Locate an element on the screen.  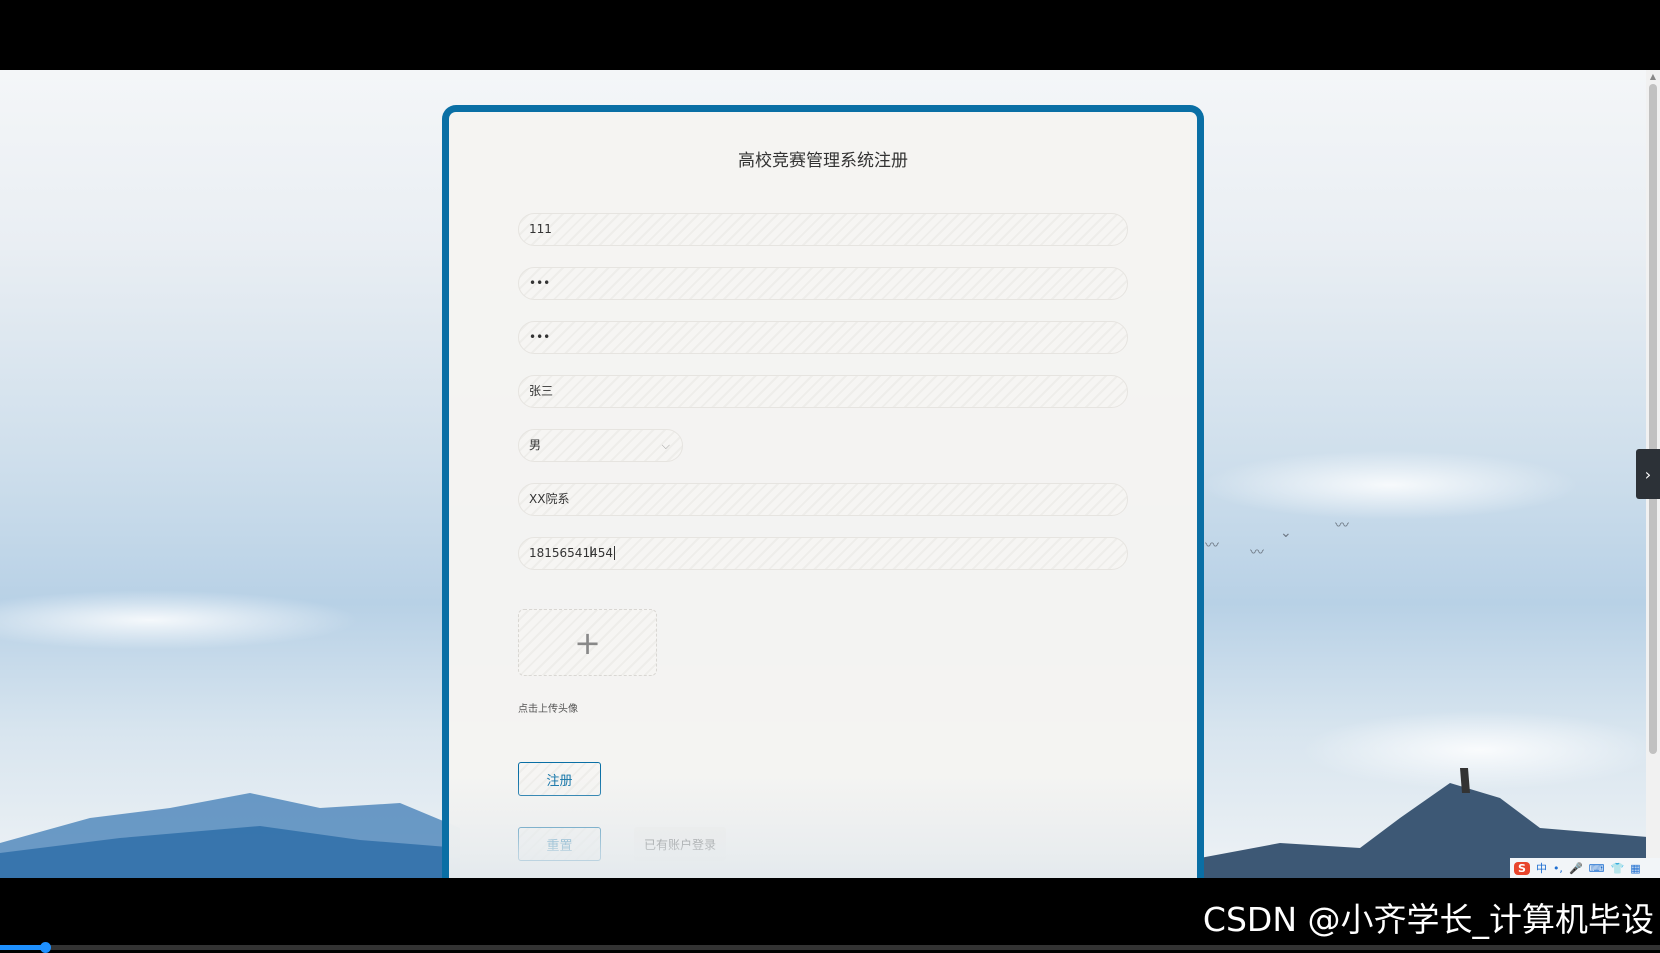
avatar-upload: + is located at coordinates (587, 642).